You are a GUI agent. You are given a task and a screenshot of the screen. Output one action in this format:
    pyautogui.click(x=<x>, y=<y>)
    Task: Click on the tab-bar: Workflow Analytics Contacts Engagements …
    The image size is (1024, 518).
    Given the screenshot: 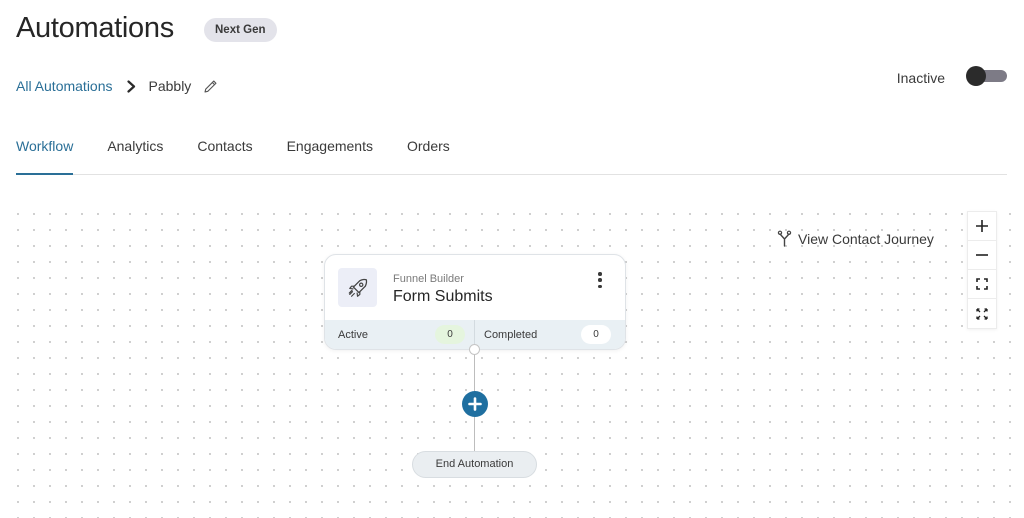 What is the action you would take?
    pyautogui.click(x=511, y=151)
    